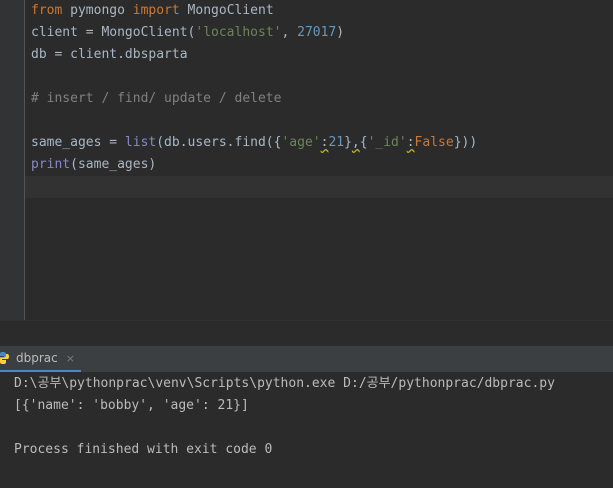  Describe the element at coordinates (306, 359) in the screenshot. I see `run-tab-bar: dbprac ×` at that location.